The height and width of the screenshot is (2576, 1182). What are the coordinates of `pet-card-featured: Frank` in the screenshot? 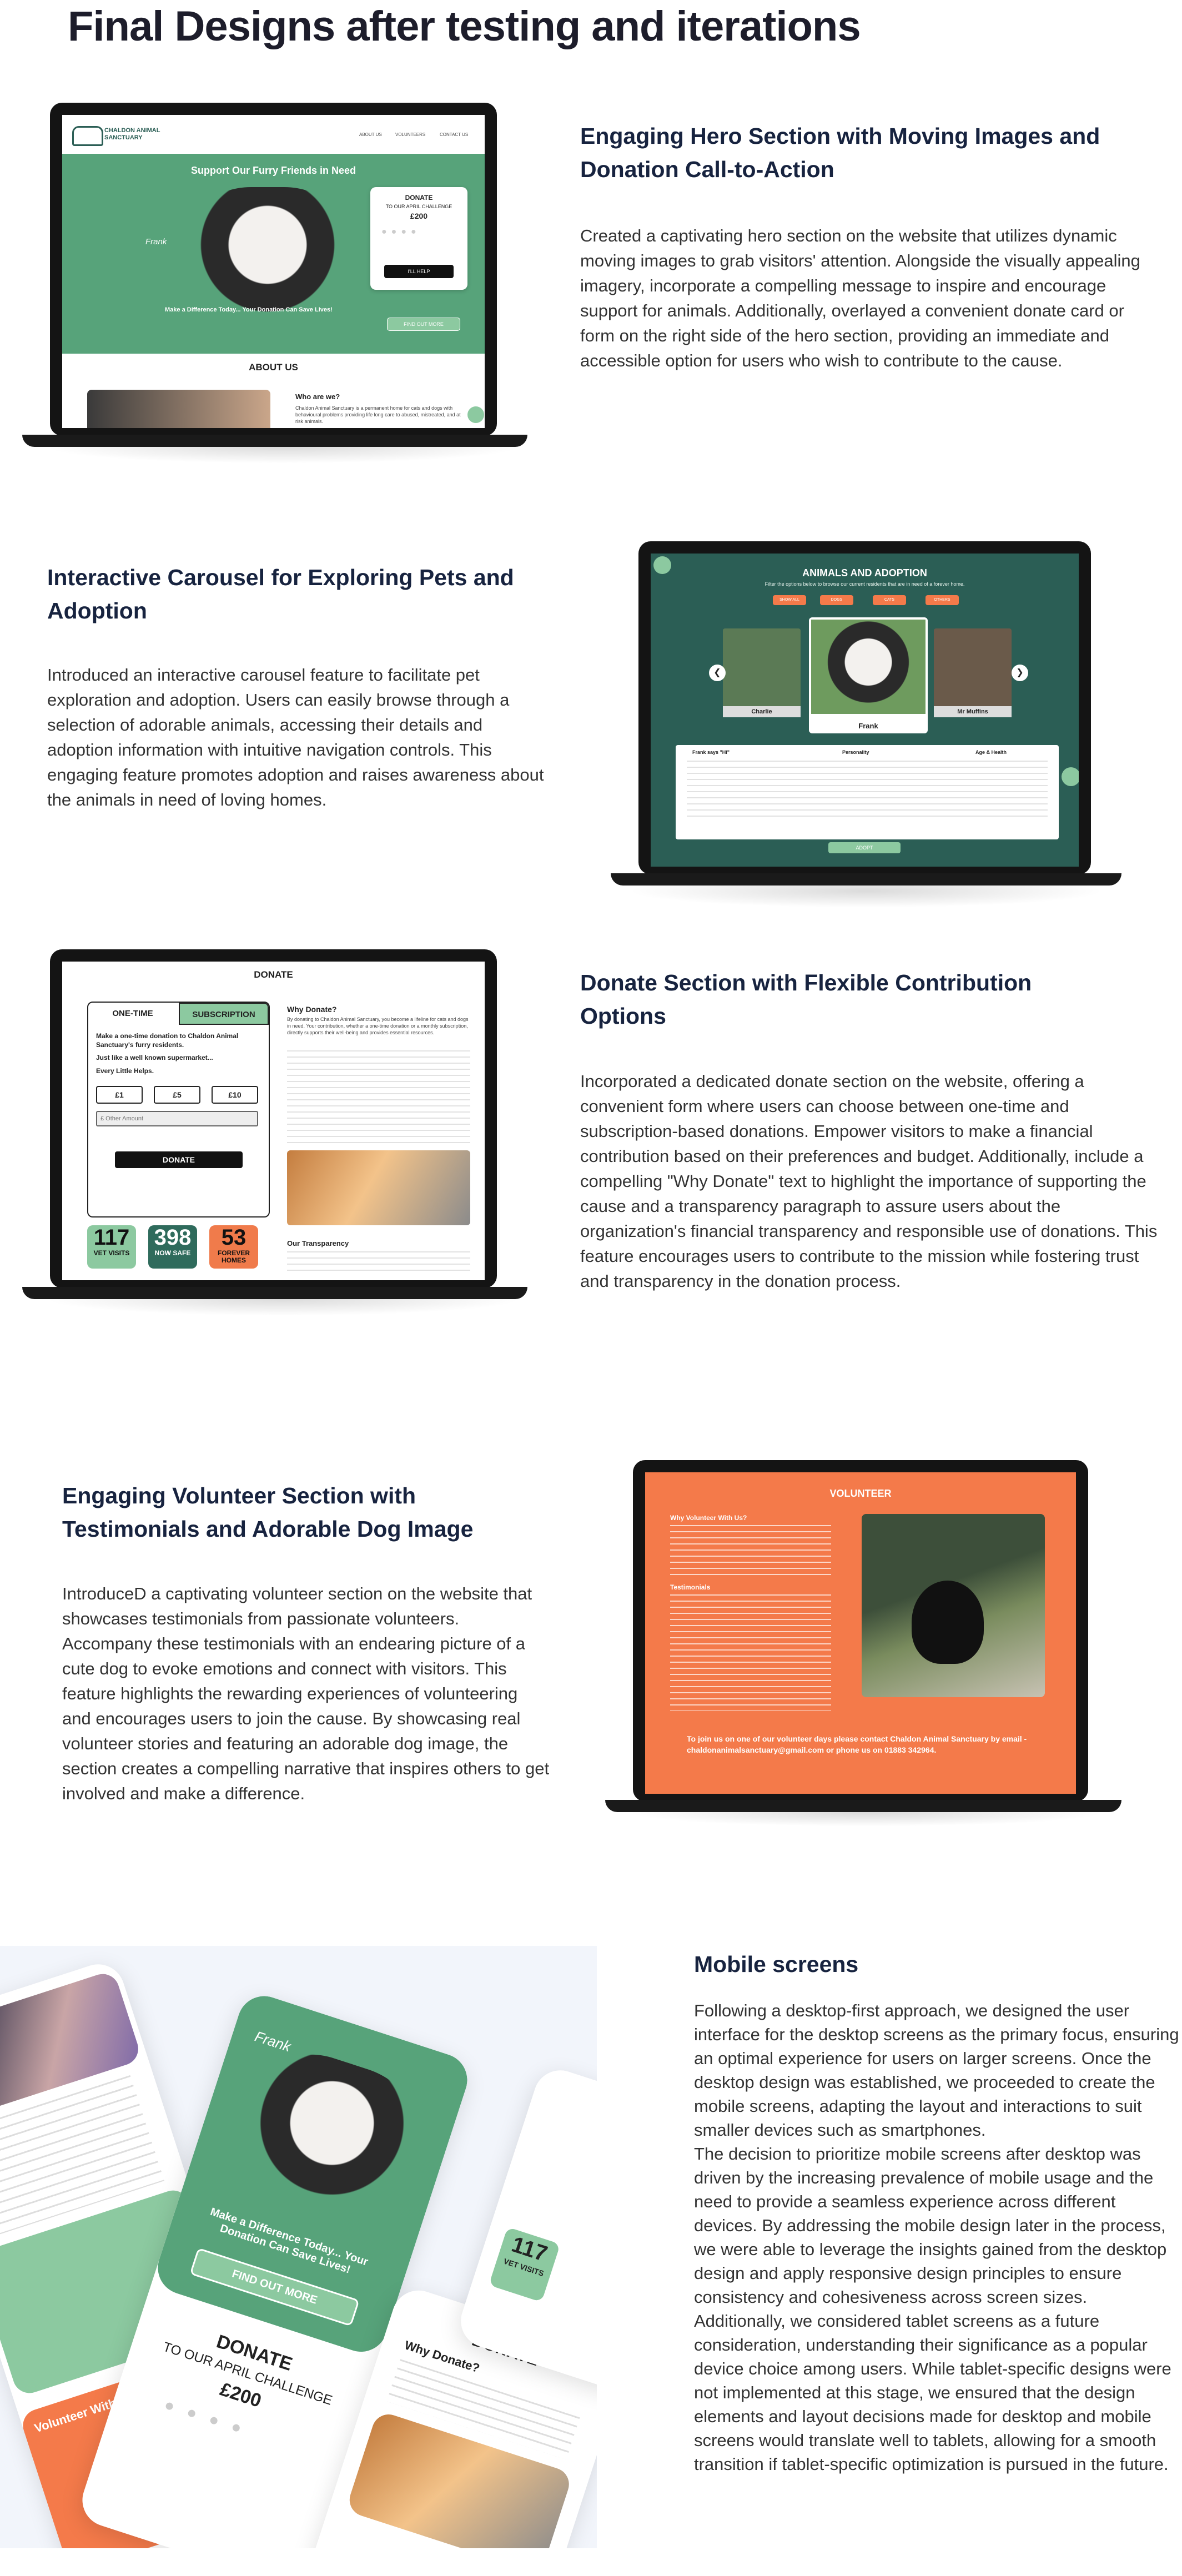 It's located at (868, 675).